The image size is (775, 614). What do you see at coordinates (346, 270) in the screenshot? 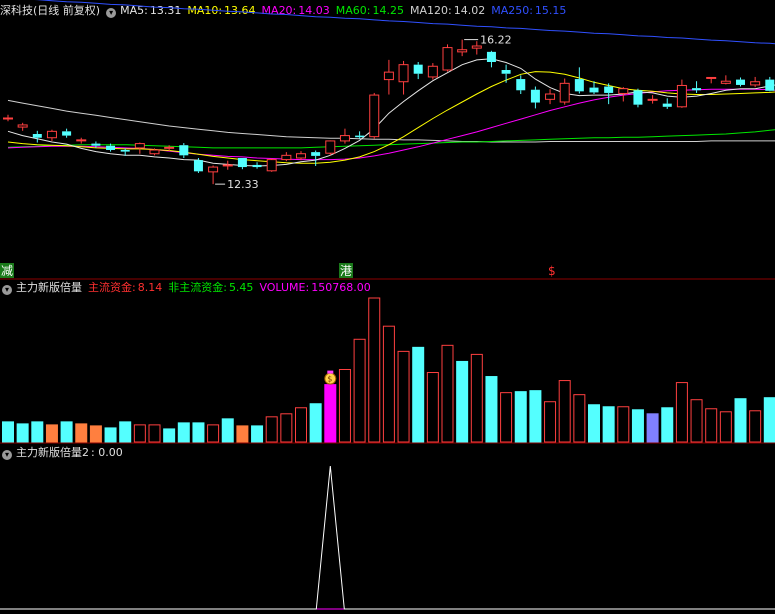
I see `event-marker: 港` at bounding box center [346, 270].